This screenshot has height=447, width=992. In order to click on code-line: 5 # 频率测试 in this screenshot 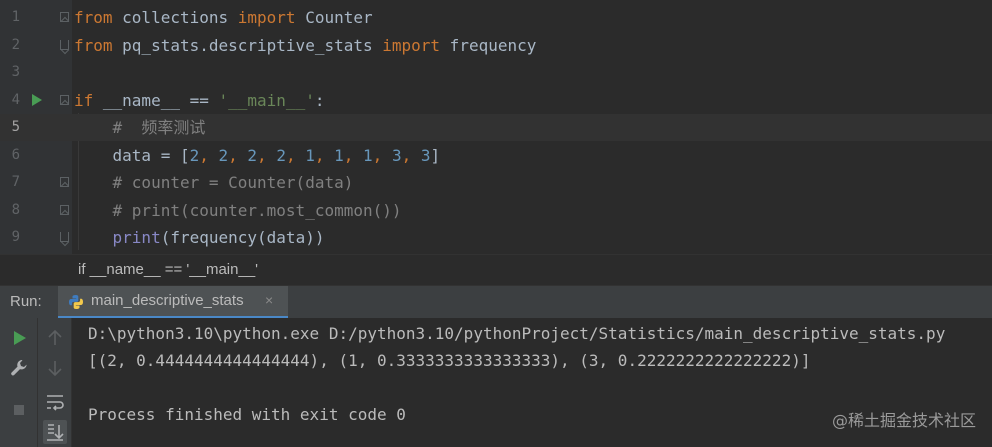, I will do `click(496, 127)`.